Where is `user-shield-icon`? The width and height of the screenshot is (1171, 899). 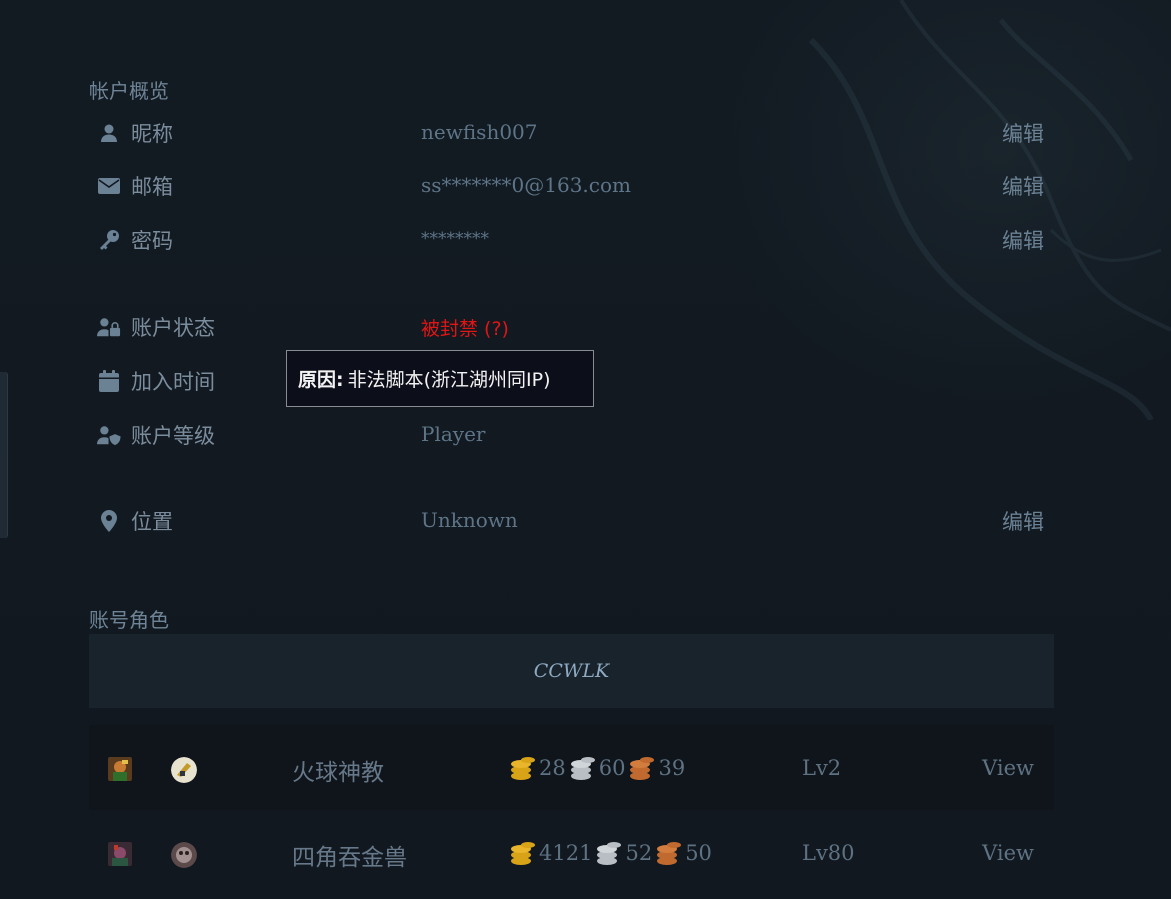
user-shield-icon is located at coordinates (109, 435).